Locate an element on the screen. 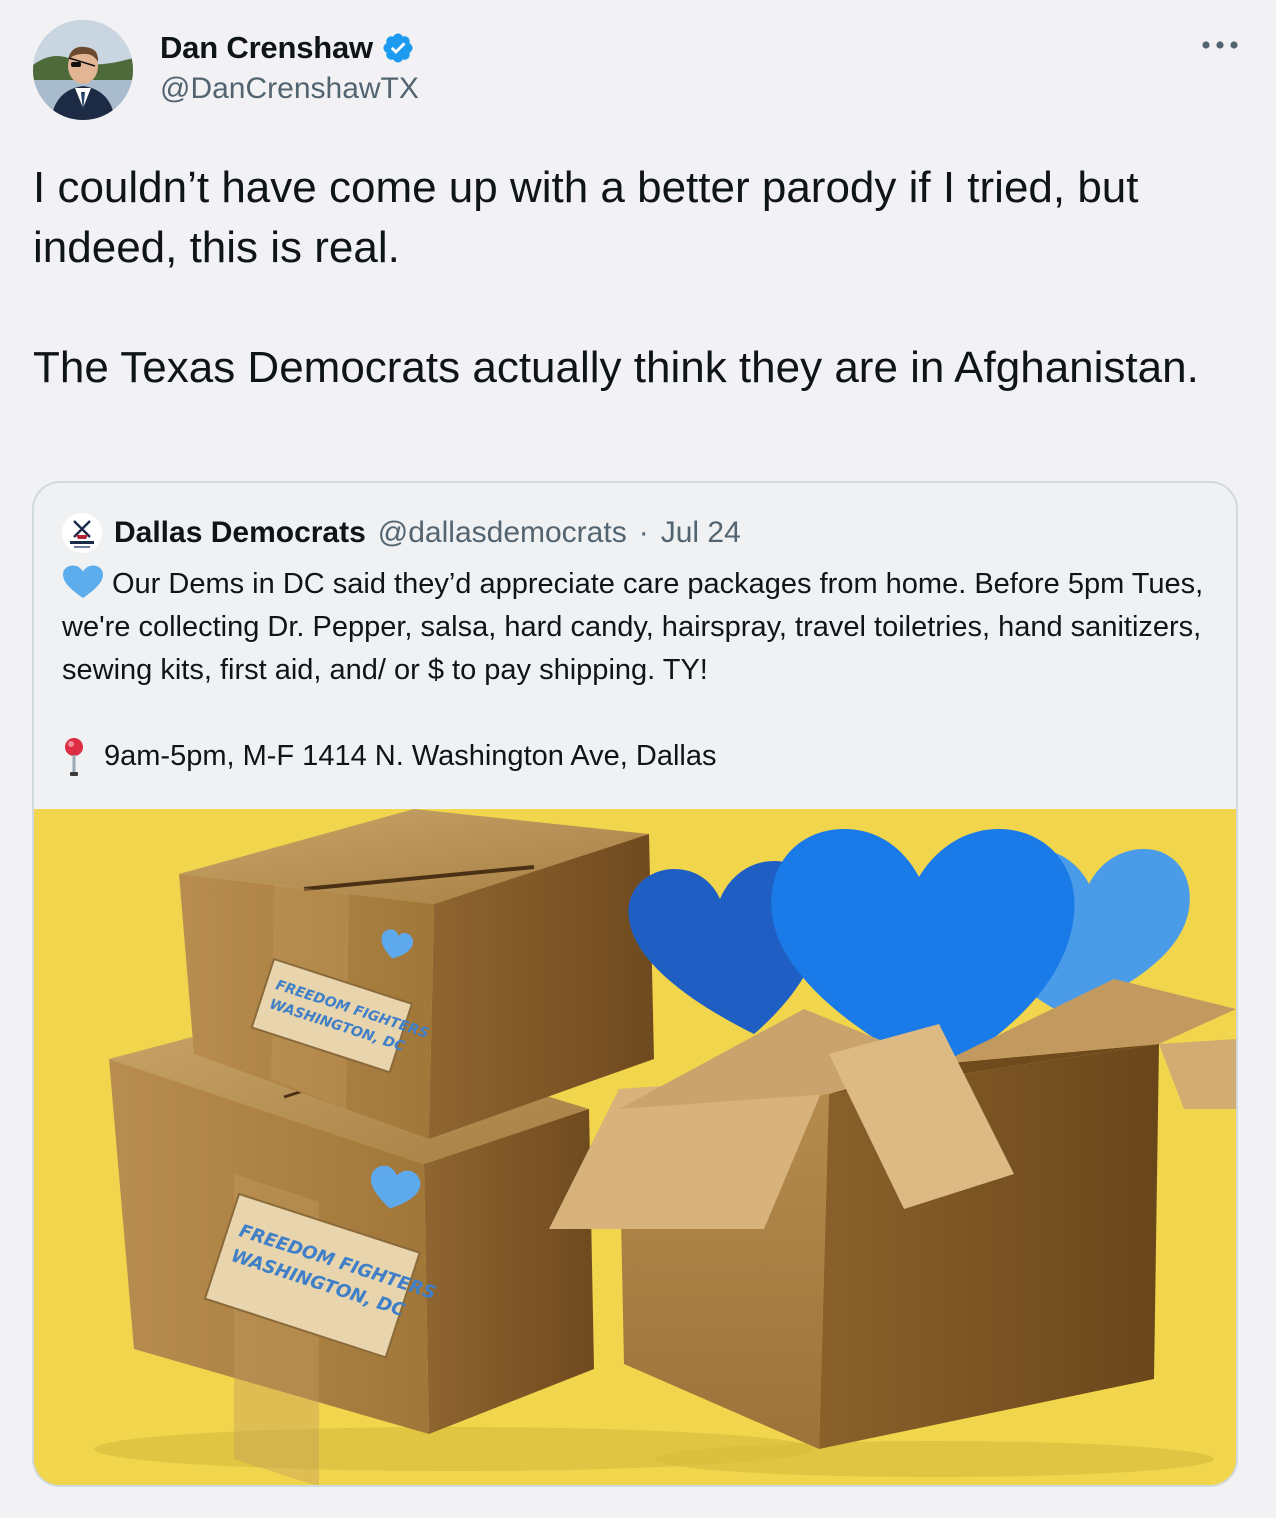 The image size is (1276, 1518). dallas-democrats-logo-icon is located at coordinates (82, 533).